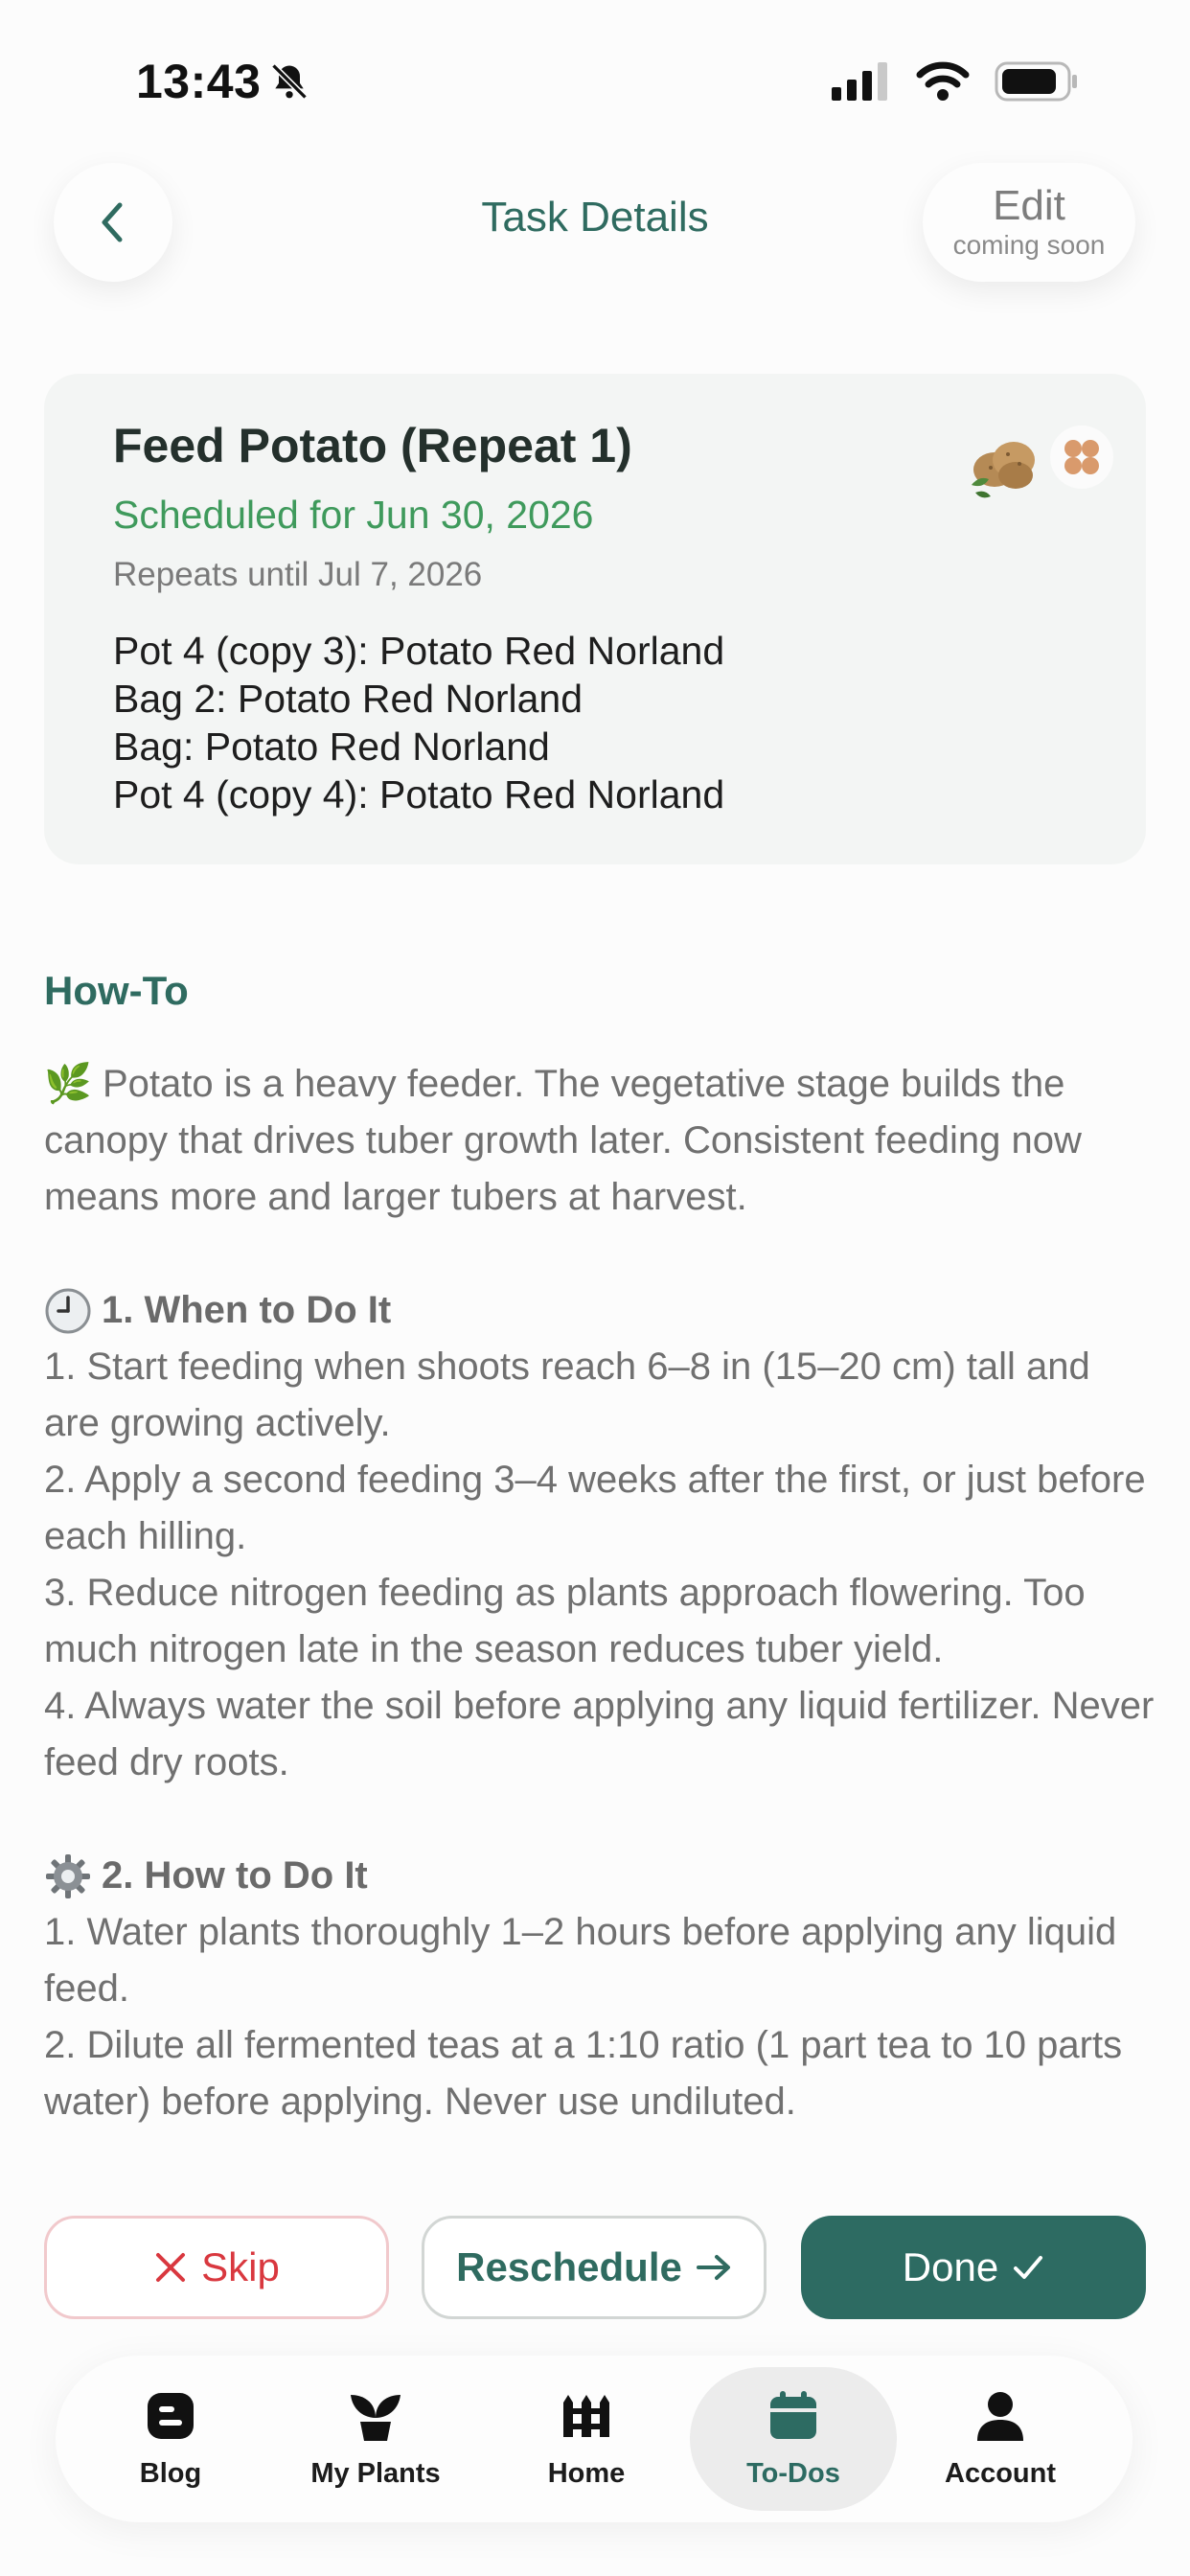  Describe the element at coordinates (349, 699) in the screenshot. I see `plant-list-item: Bag 2: Potato Red Norland` at that location.